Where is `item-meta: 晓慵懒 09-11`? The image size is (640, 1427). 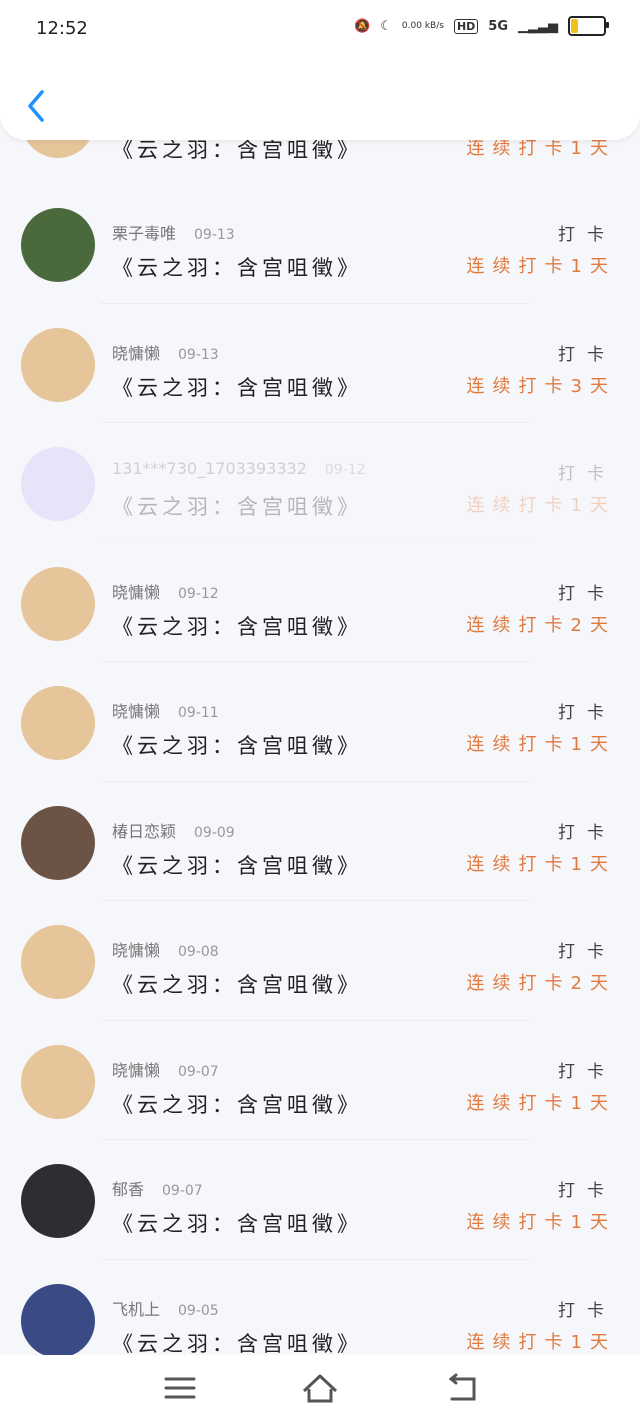
item-meta: 晓慵懒 09-11 is located at coordinates (165, 710).